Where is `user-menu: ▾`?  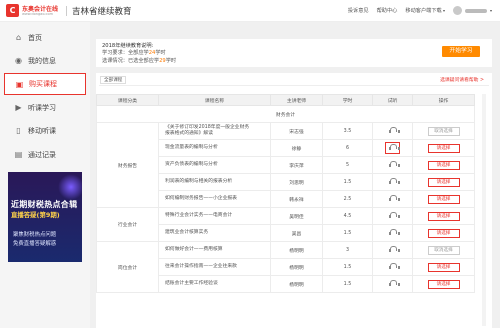 user-menu: ▾ is located at coordinates (472, 10).